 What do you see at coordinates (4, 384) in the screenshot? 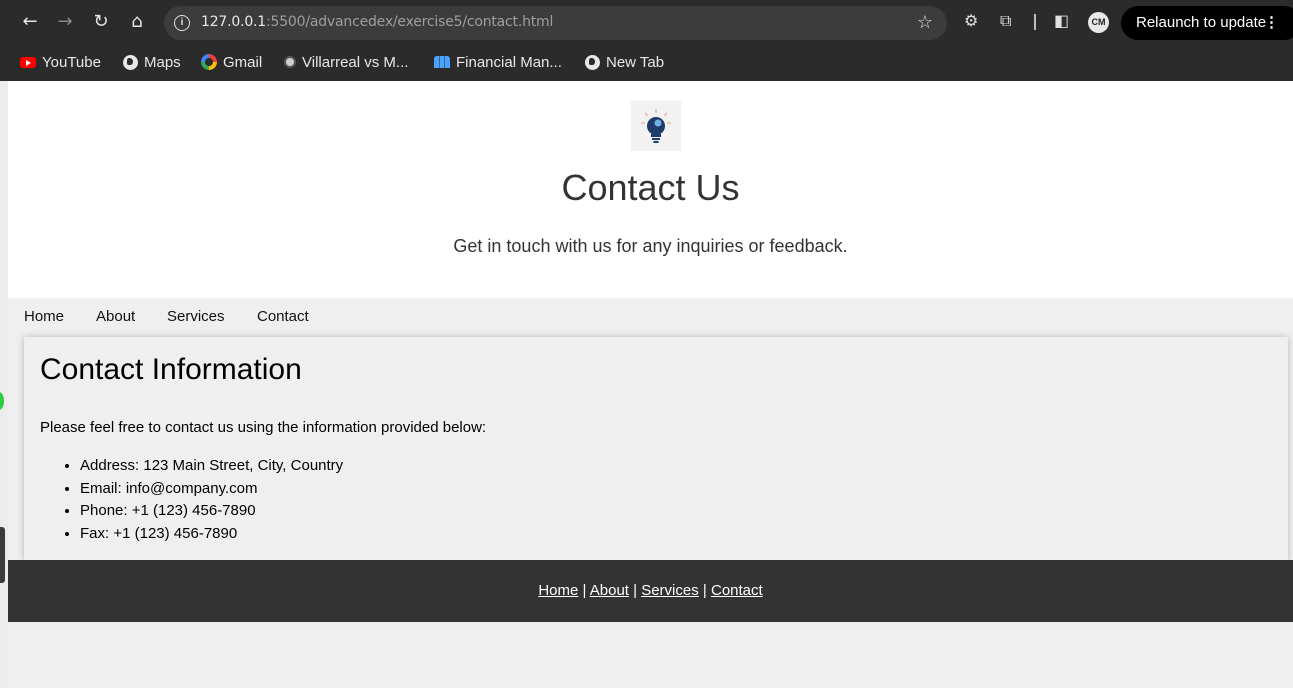
I see `viewport-left-edge` at bounding box center [4, 384].